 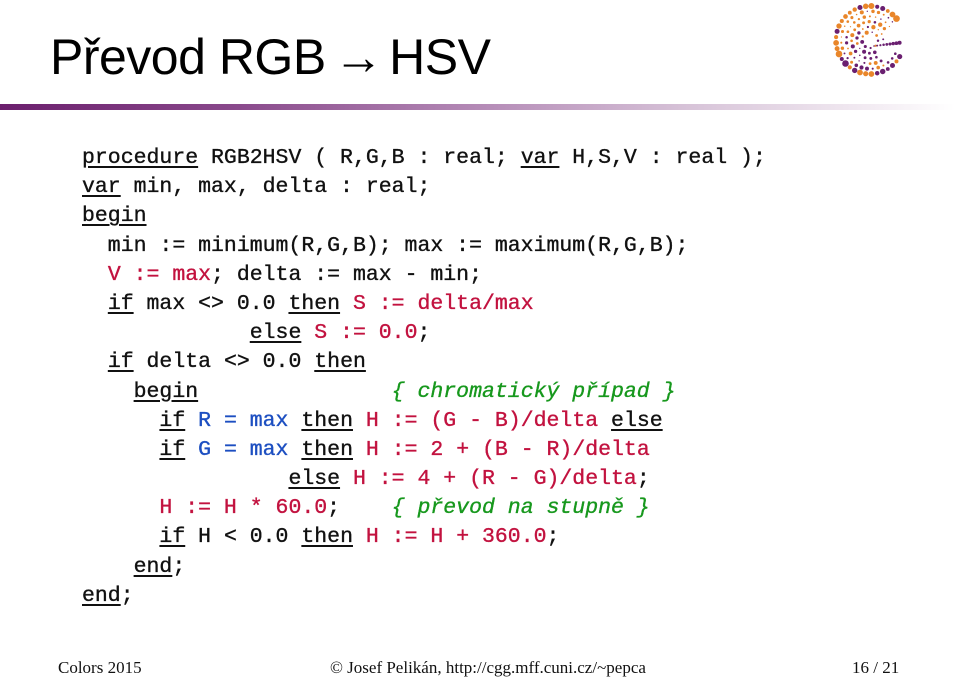 What do you see at coordinates (494, 479) in the screenshot?
I see `assignment: H := 4 + (R - G)/delta` at bounding box center [494, 479].